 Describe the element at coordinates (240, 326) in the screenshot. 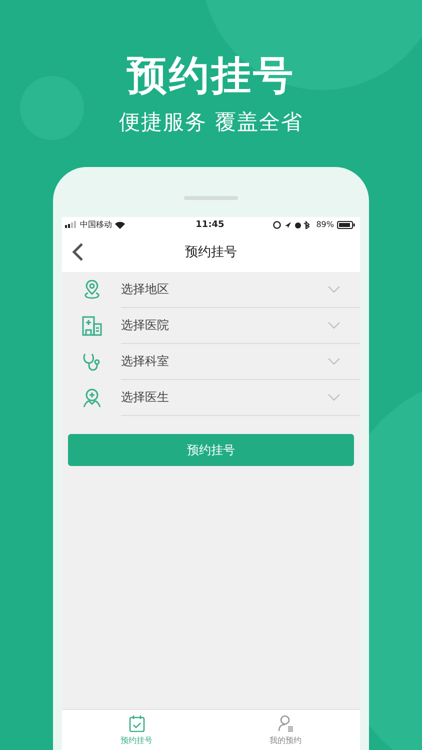

I see `select-field: 选择医院` at that location.